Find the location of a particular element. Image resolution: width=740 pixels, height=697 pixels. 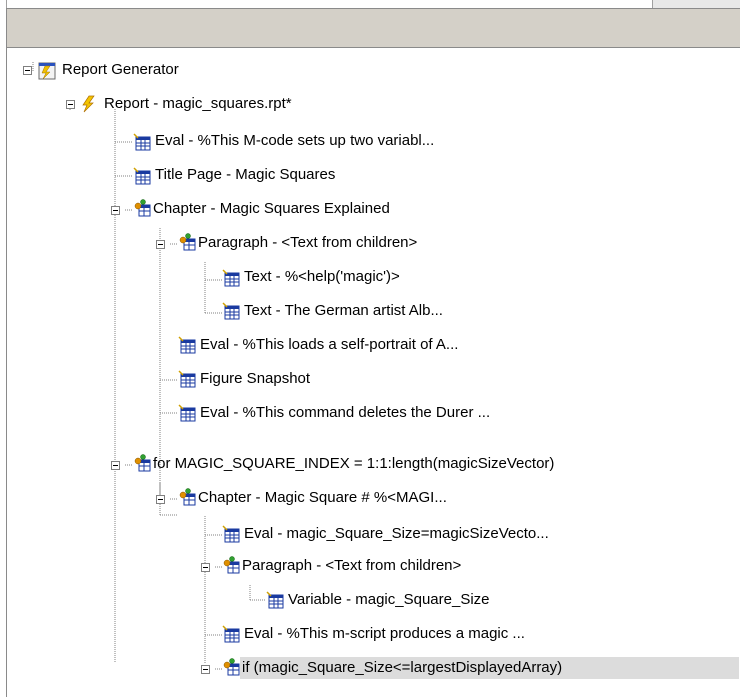

tree-node-report-generator: Report Generator is located at coordinates (120, 70).